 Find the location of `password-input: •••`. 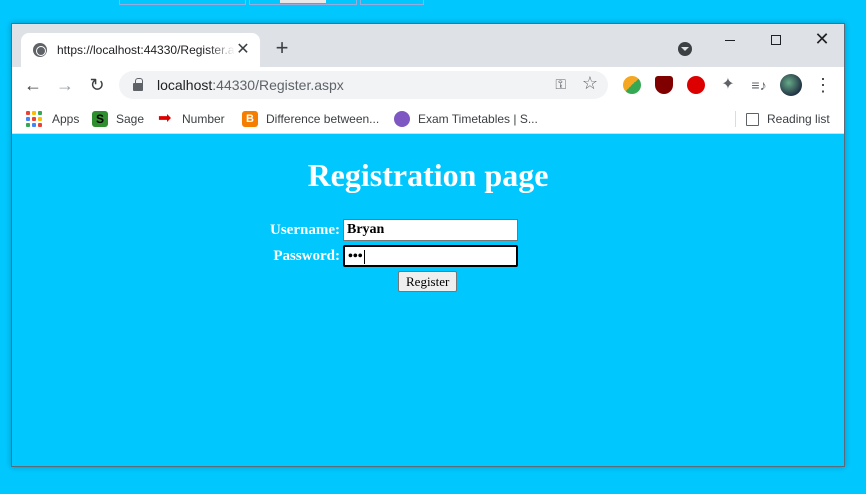

password-input: ••• is located at coordinates (430, 256).